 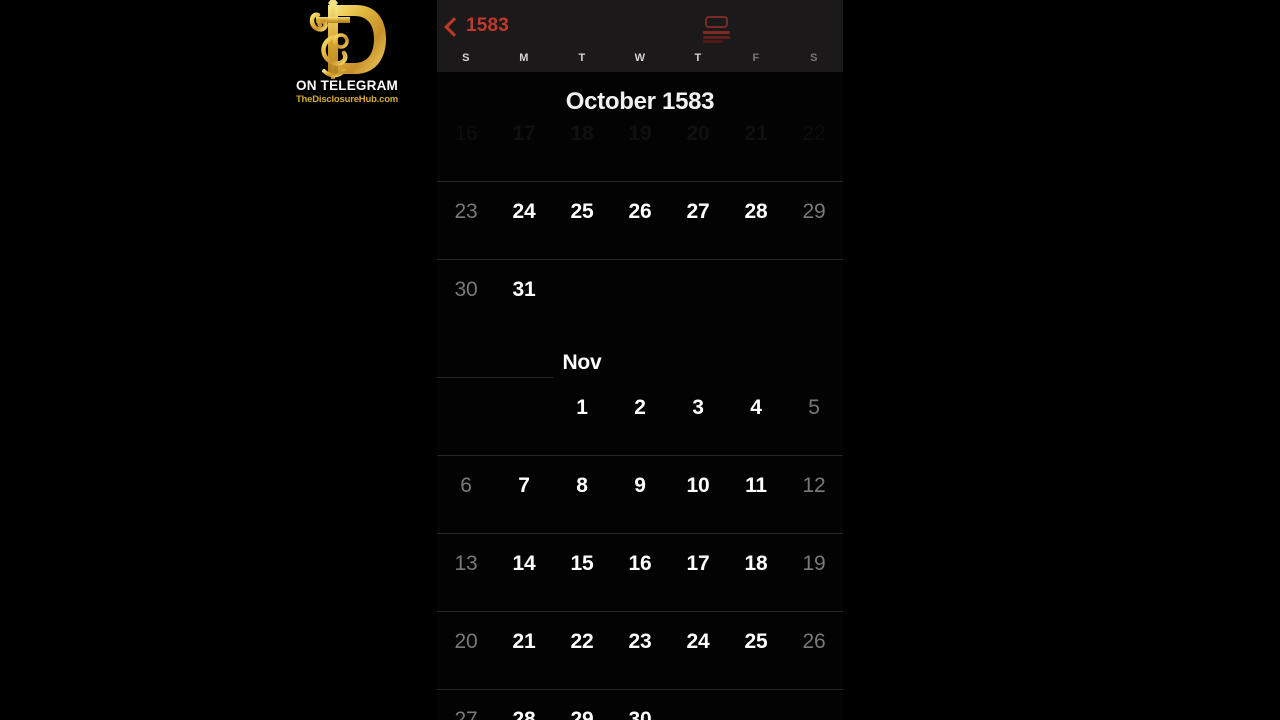 I want to click on navigation-bar: 1583 S M T W T F S, so click(x=640, y=36).